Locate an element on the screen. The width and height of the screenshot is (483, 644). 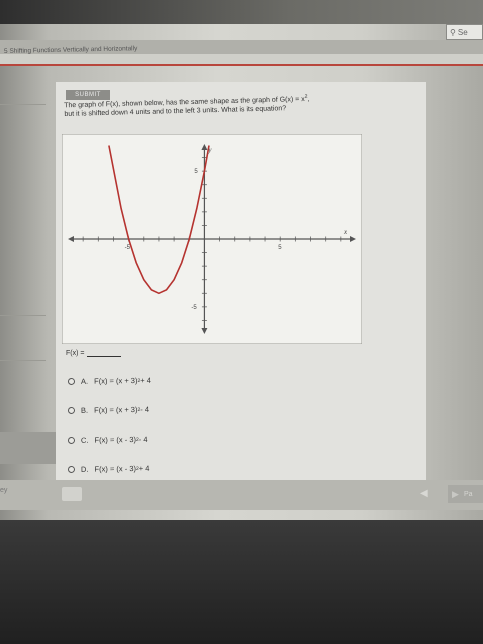
question-comma: , is located at coordinates (308, 99).